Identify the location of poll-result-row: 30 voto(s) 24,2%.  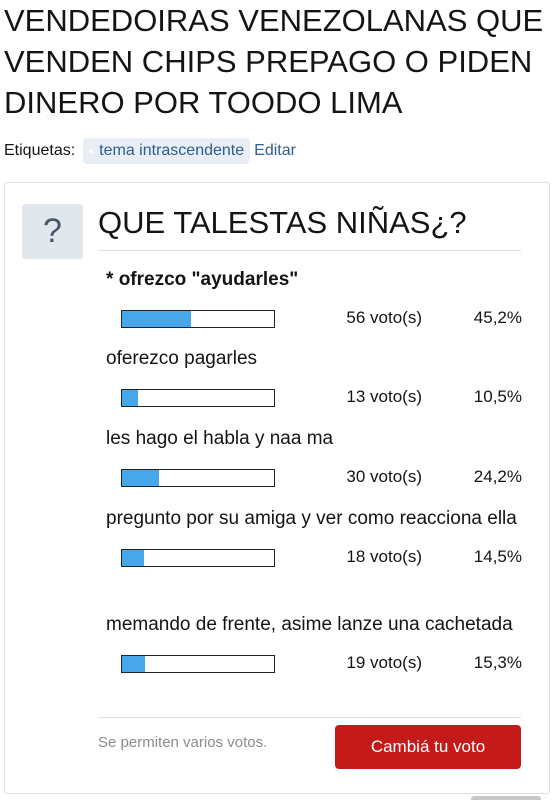
(314, 477).